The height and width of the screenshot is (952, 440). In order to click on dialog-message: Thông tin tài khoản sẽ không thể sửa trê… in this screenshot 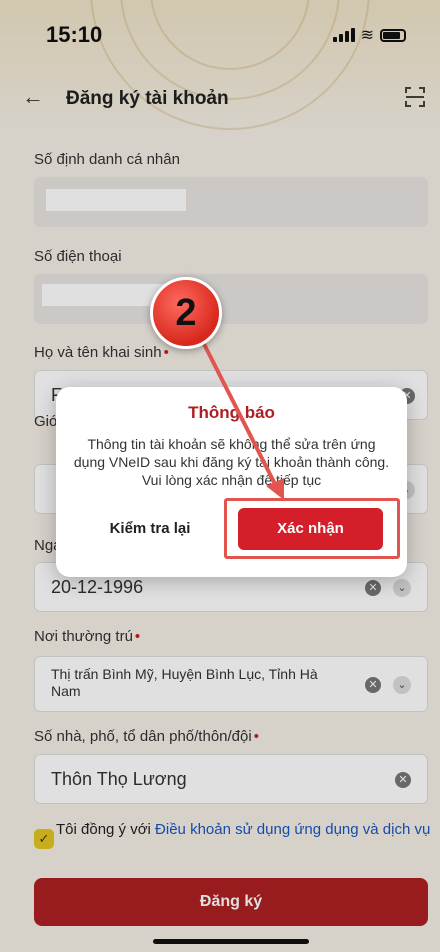, I will do `click(231, 462)`.